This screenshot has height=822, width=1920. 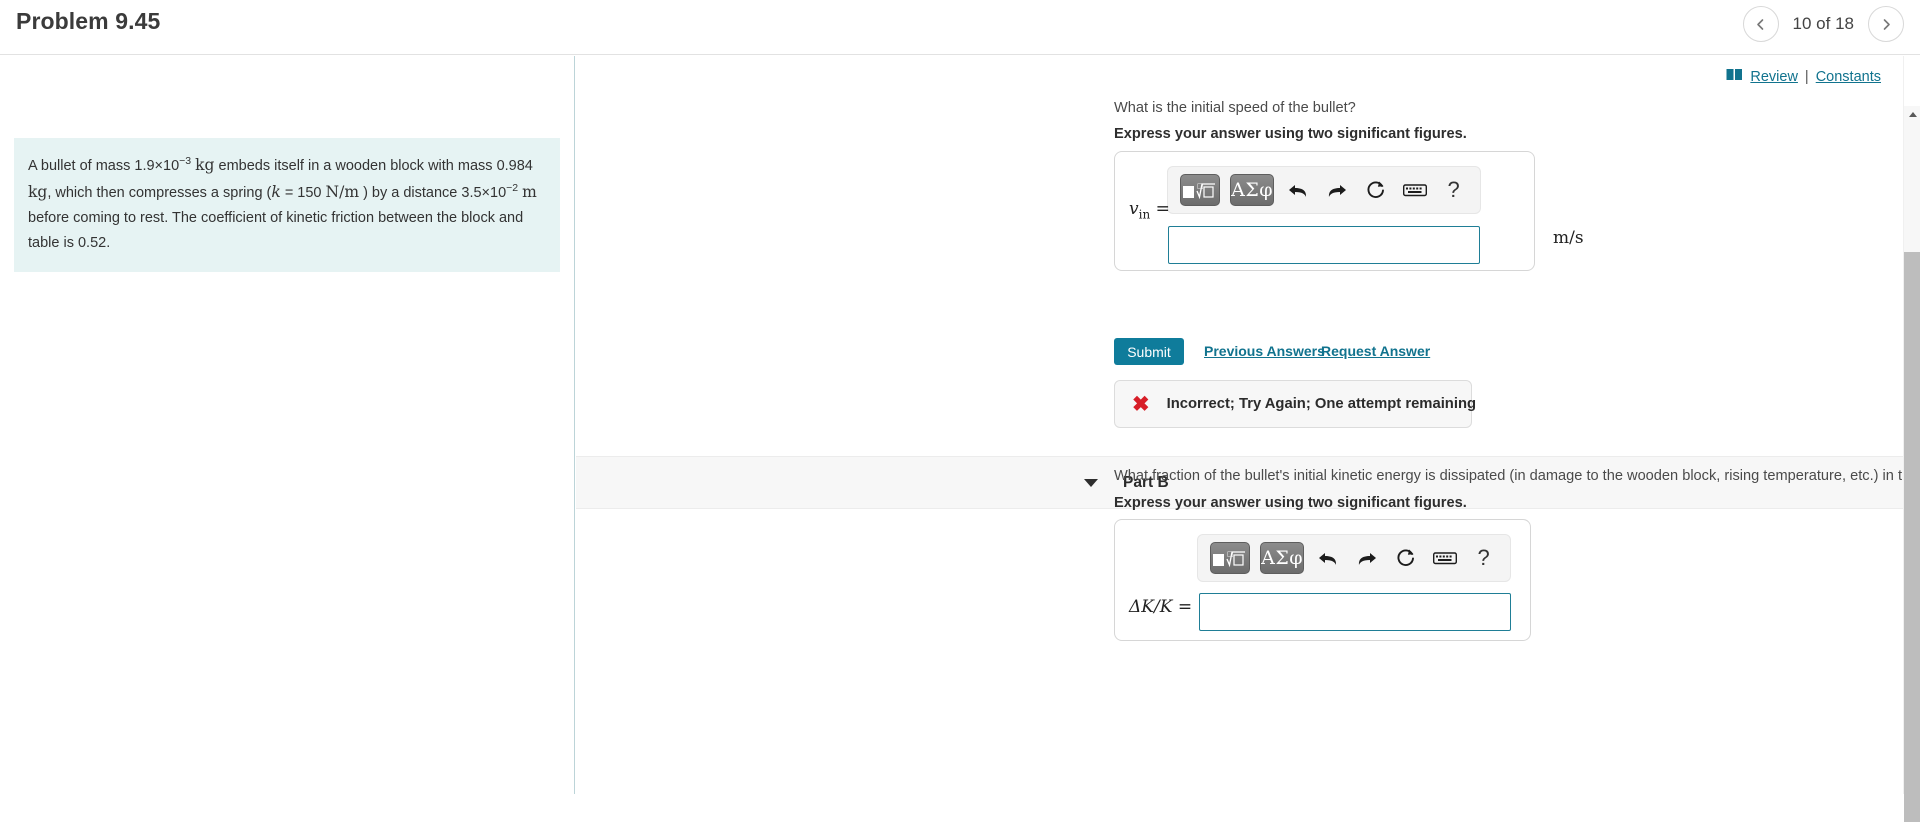 What do you see at coordinates (1568, 238) in the screenshot?
I see `part-a-unit-label: m/s` at bounding box center [1568, 238].